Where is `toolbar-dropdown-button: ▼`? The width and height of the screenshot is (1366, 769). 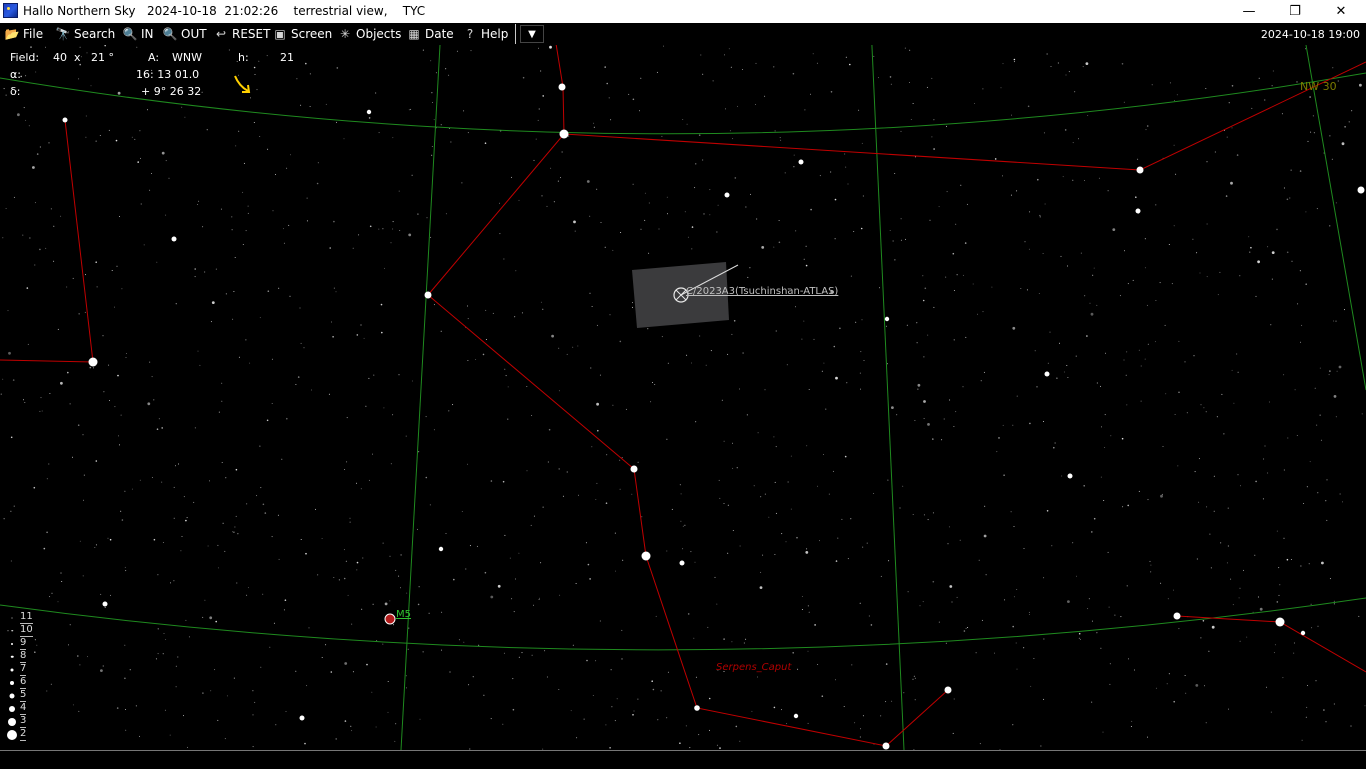 toolbar-dropdown-button: ▼ is located at coordinates (532, 34).